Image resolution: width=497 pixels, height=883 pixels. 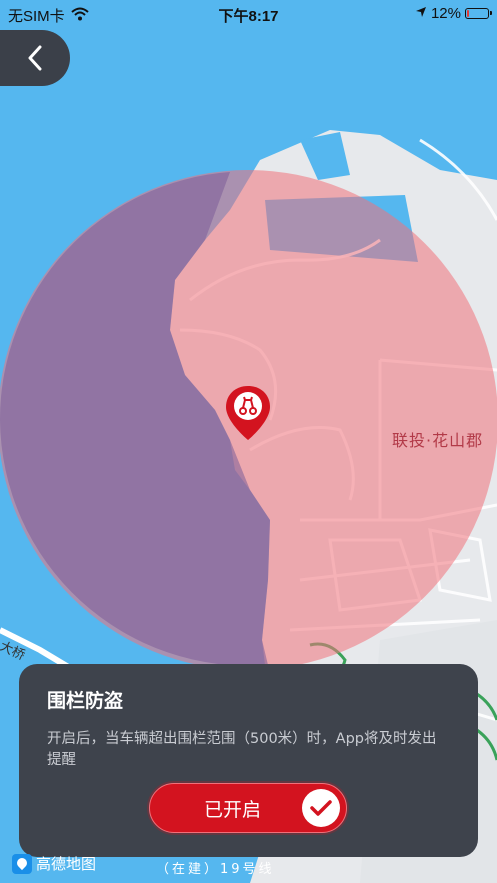 I want to click on card-description: 开启后，当车辆超出围栏范围（500米）时，App将及时发出提醒, so click(x=242, y=749).